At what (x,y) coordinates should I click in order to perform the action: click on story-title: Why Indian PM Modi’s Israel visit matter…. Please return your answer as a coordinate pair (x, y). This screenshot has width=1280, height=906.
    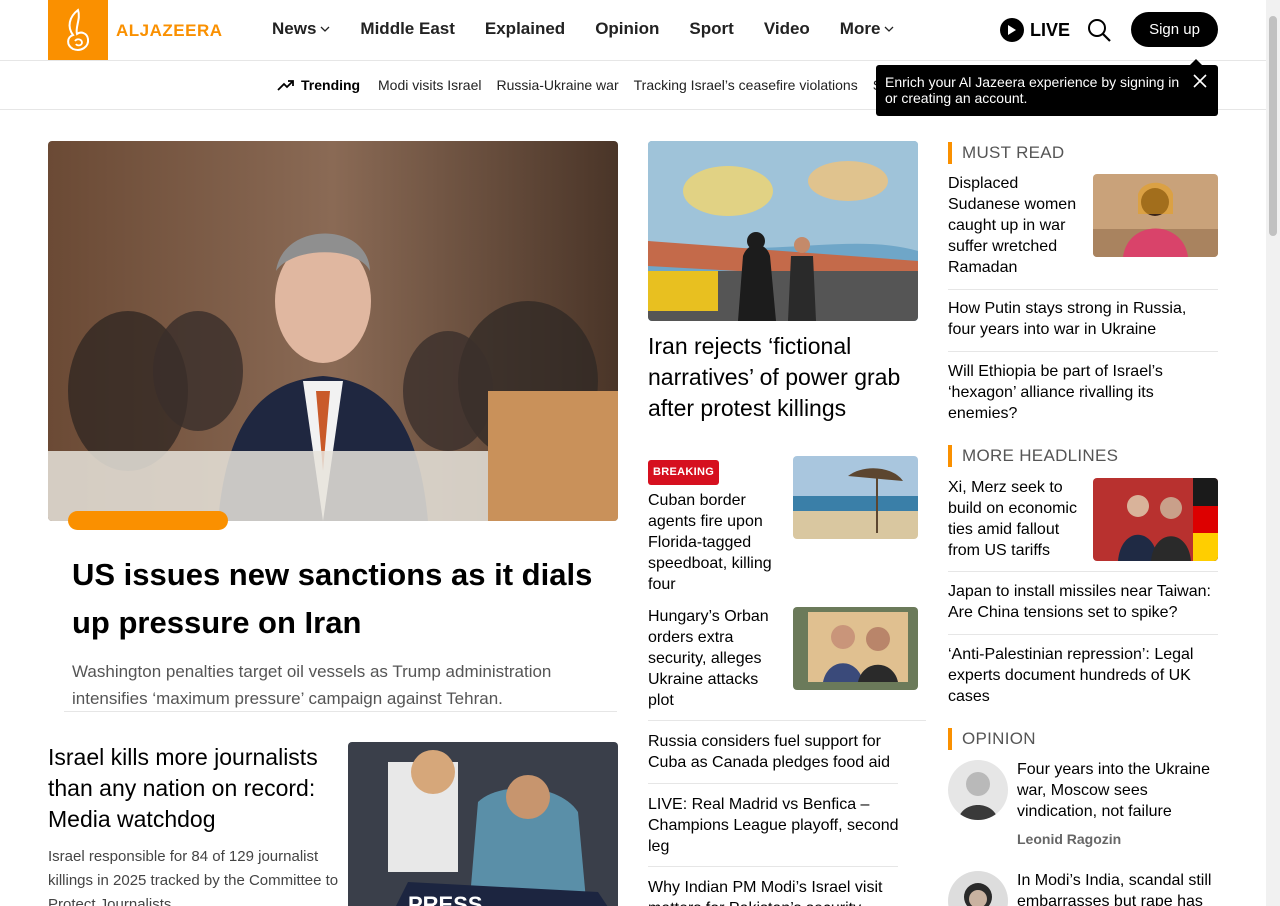
    Looking at the image, I should click on (783, 891).